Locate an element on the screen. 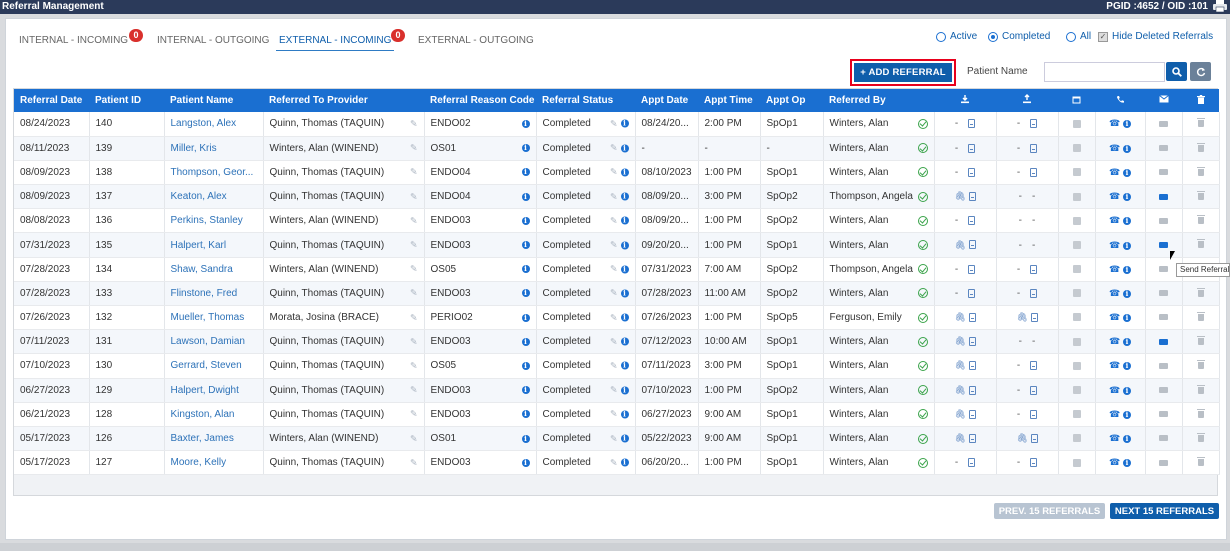 Image resolution: width=1230 pixels, height=551 pixels. col-patient-id: Patient ID is located at coordinates (126, 100).